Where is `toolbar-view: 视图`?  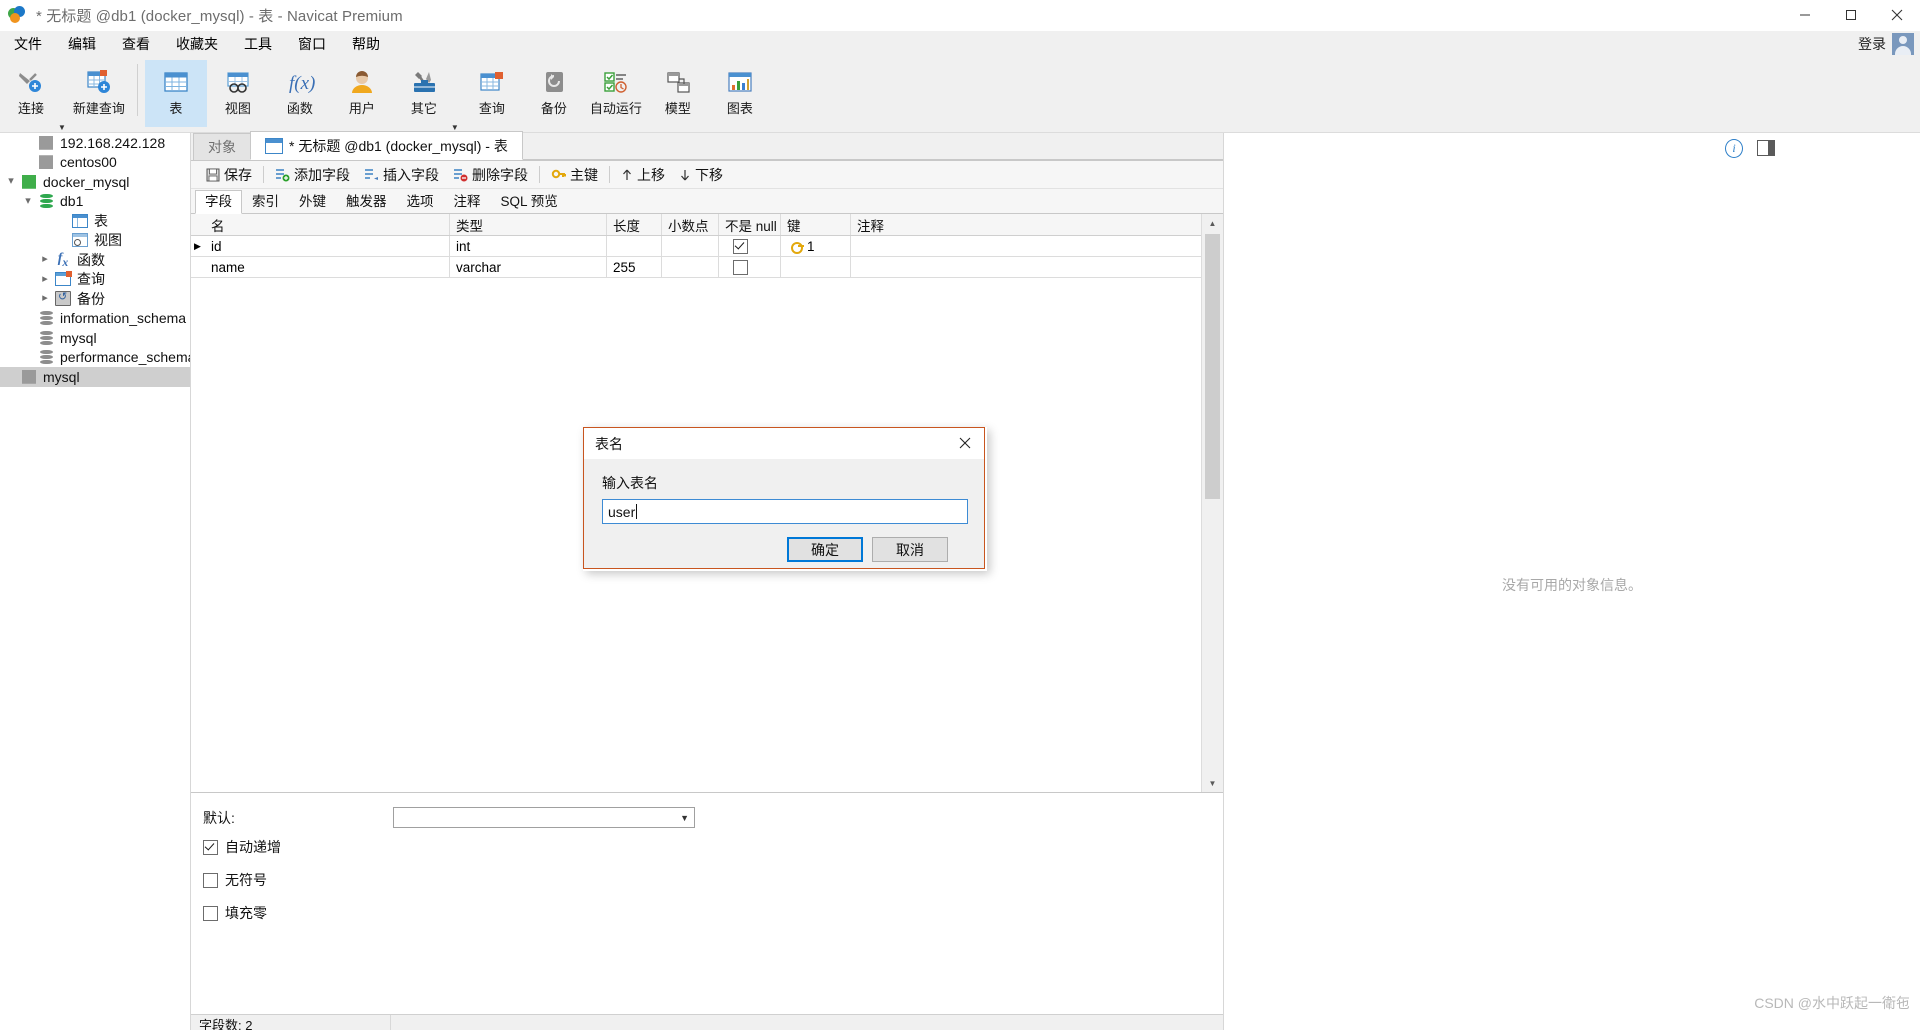 toolbar-view: 视图 is located at coordinates (238, 88).